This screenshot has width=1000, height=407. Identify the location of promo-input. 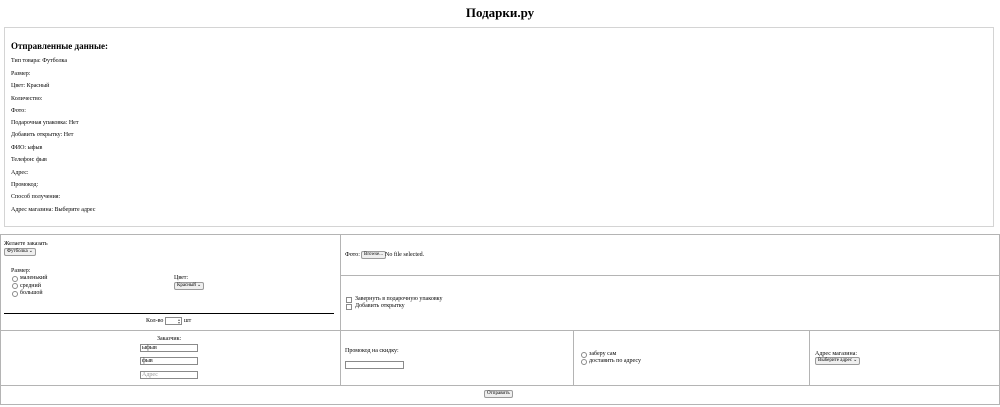
(374, 365).